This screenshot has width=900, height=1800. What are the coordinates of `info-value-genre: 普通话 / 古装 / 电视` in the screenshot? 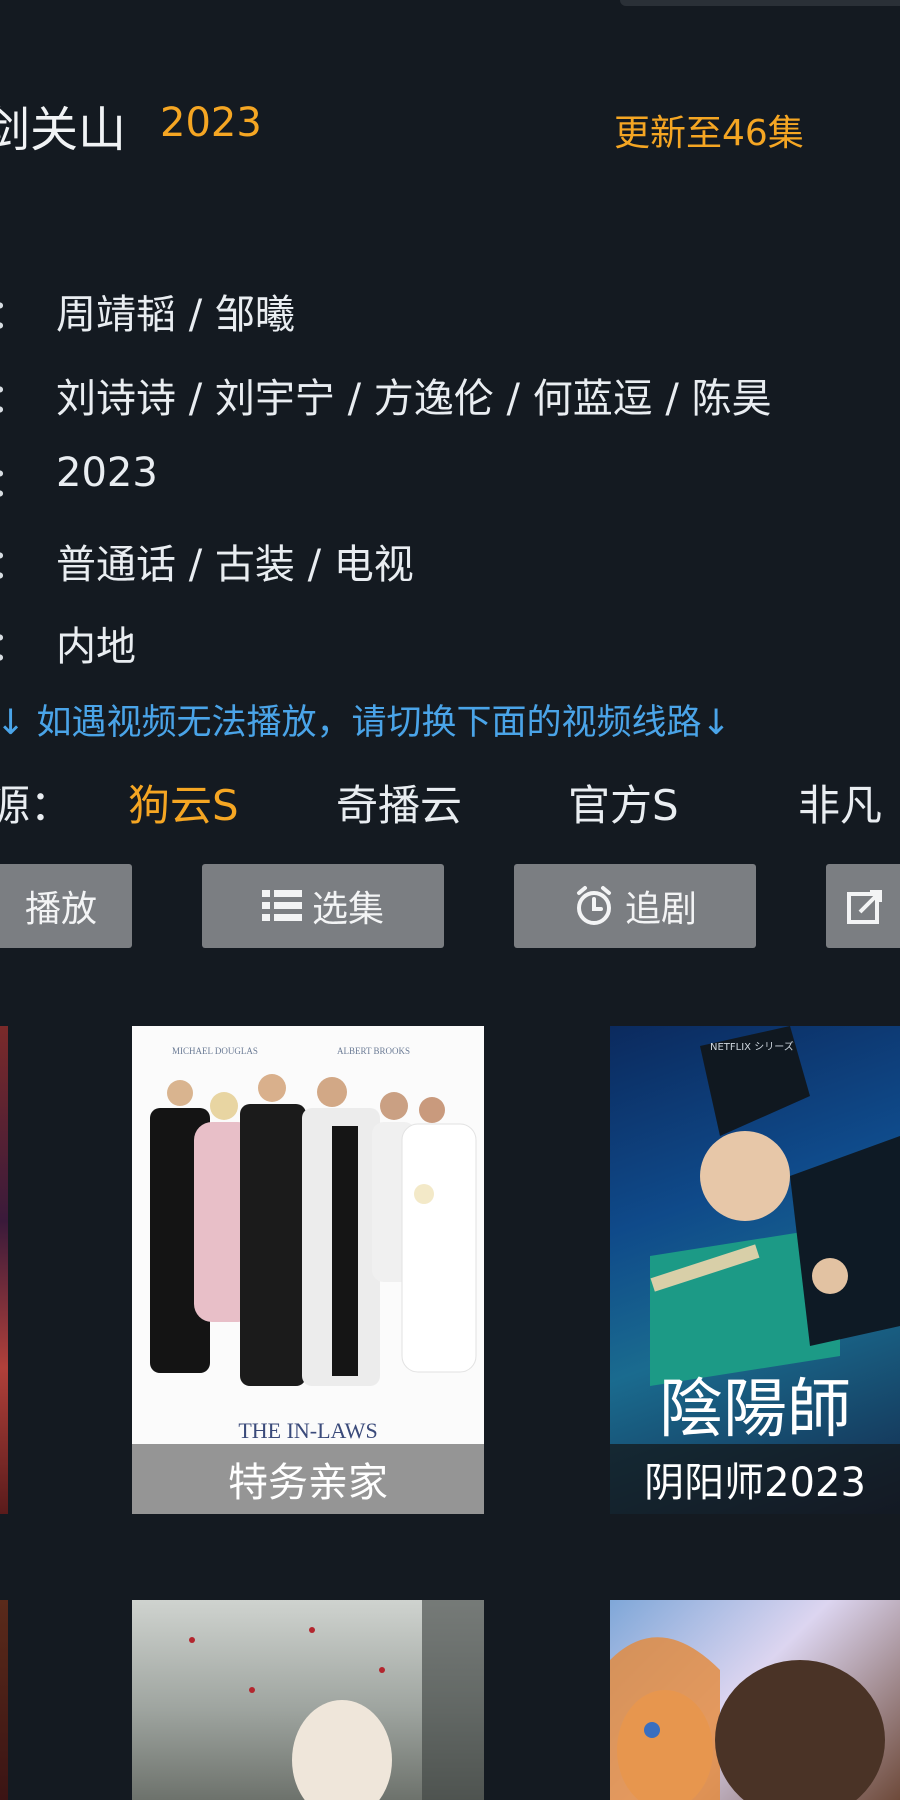 It's located at (235, 565).